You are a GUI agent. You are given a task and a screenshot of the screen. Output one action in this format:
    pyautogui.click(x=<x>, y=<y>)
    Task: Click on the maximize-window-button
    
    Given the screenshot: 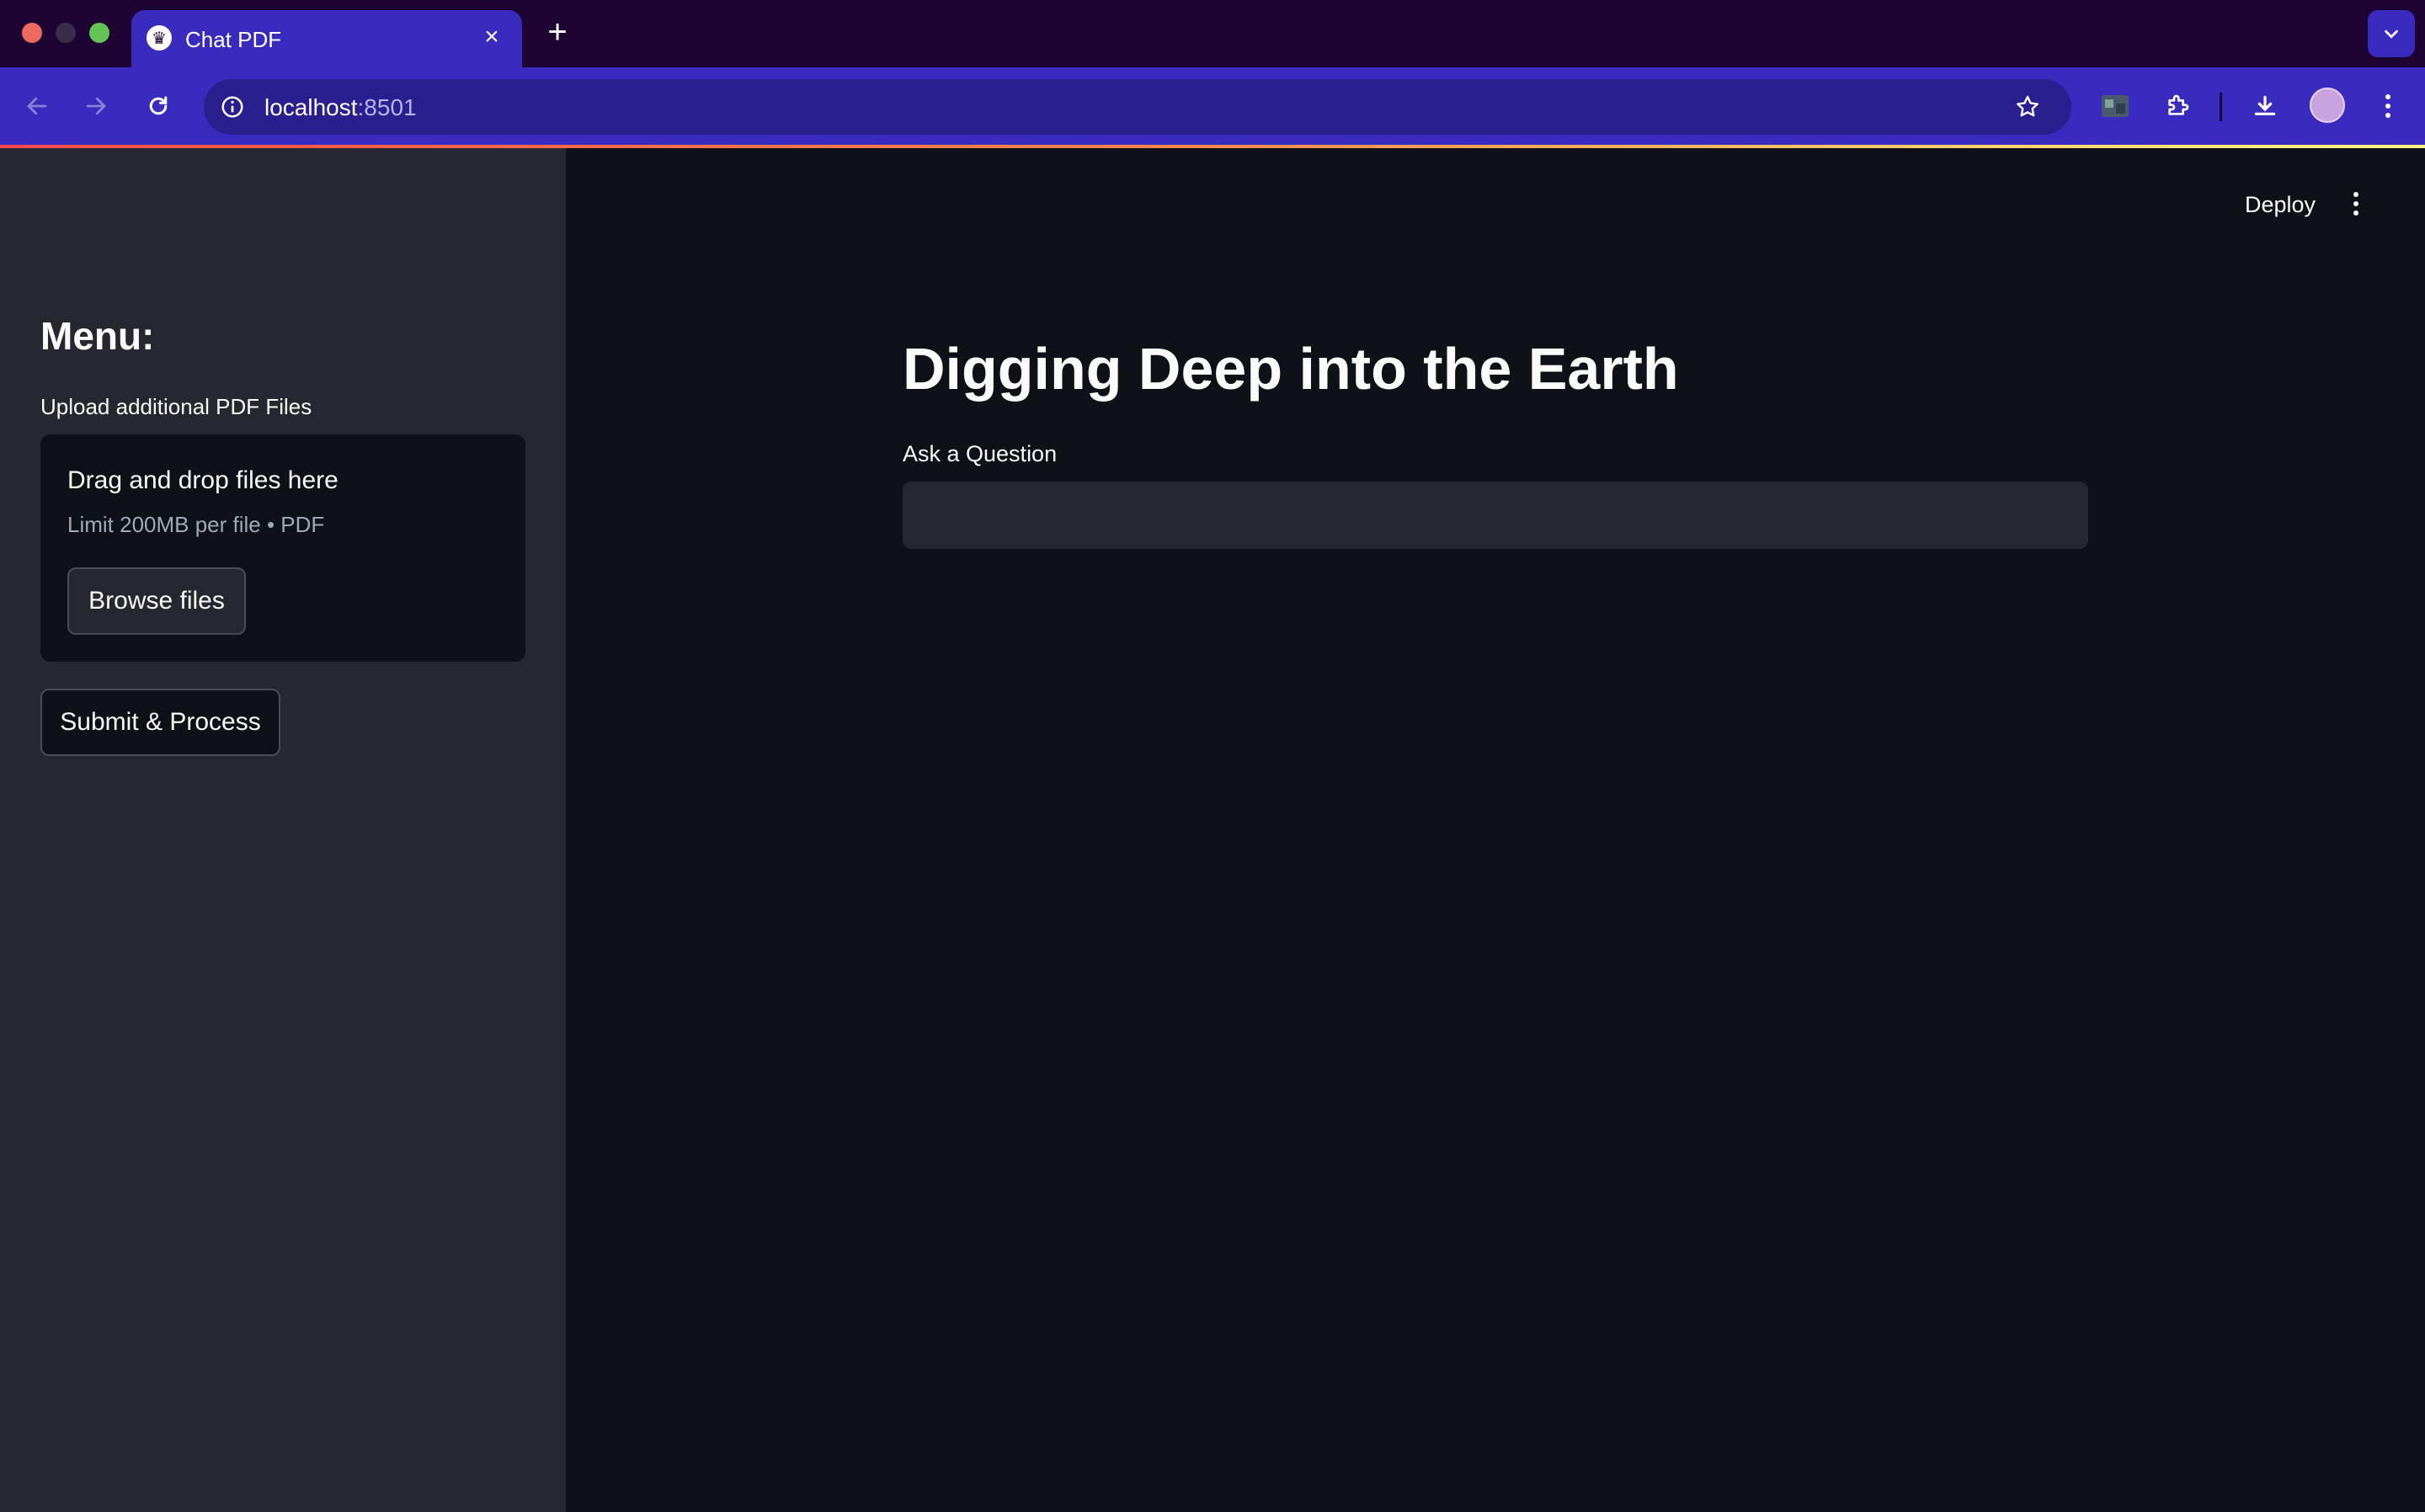 What is the action you would take?
    pyautogui.click(x=99, y=33)
    